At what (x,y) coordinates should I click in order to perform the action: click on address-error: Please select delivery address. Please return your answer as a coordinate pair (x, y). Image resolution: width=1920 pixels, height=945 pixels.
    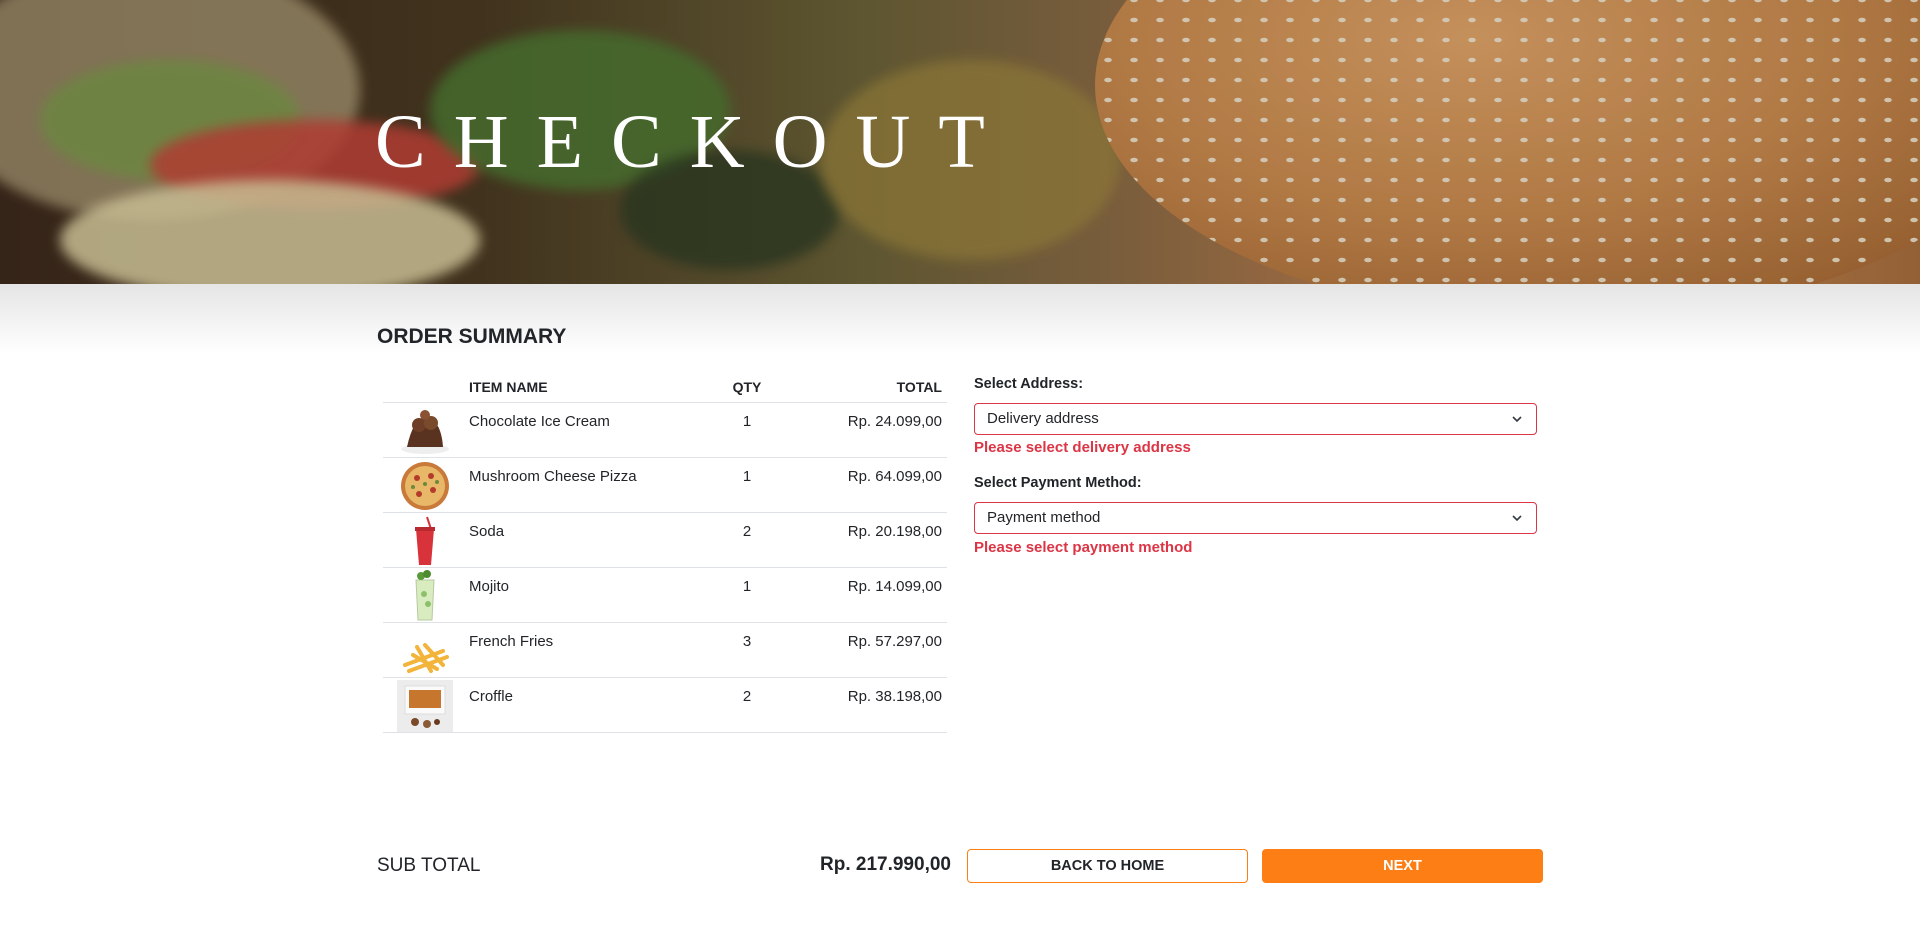
    Looking at the image, I should click on (1082, 447).